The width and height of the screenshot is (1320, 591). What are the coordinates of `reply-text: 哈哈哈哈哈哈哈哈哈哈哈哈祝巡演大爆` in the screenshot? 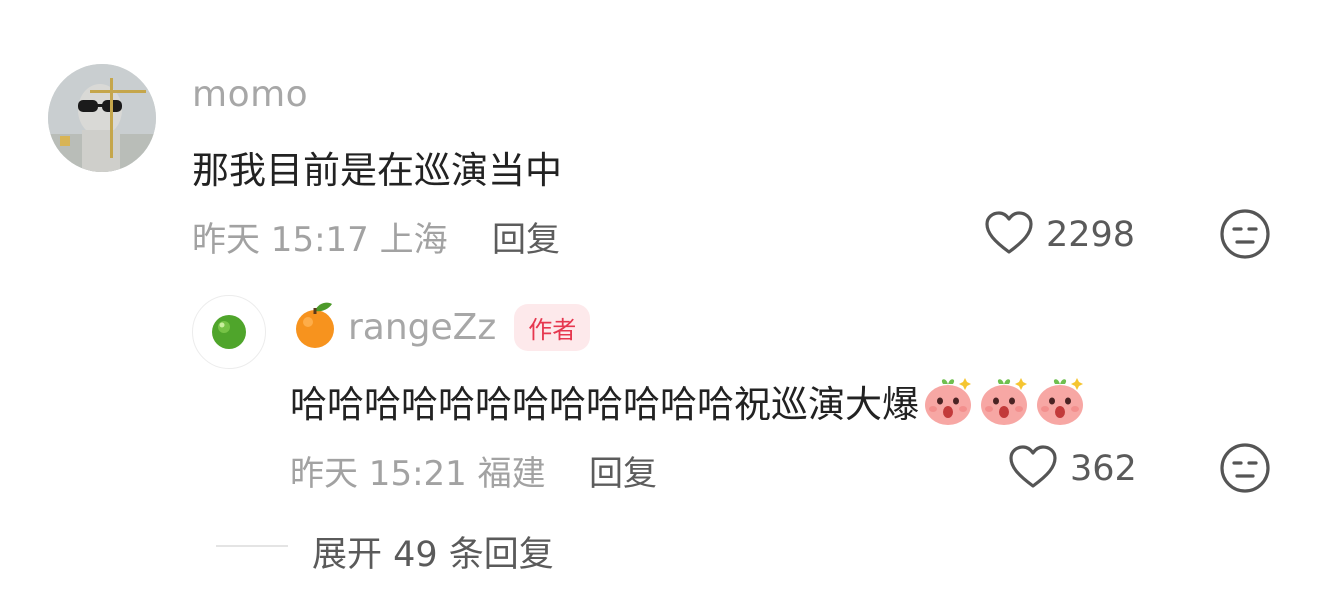 It's located at (604, 404).